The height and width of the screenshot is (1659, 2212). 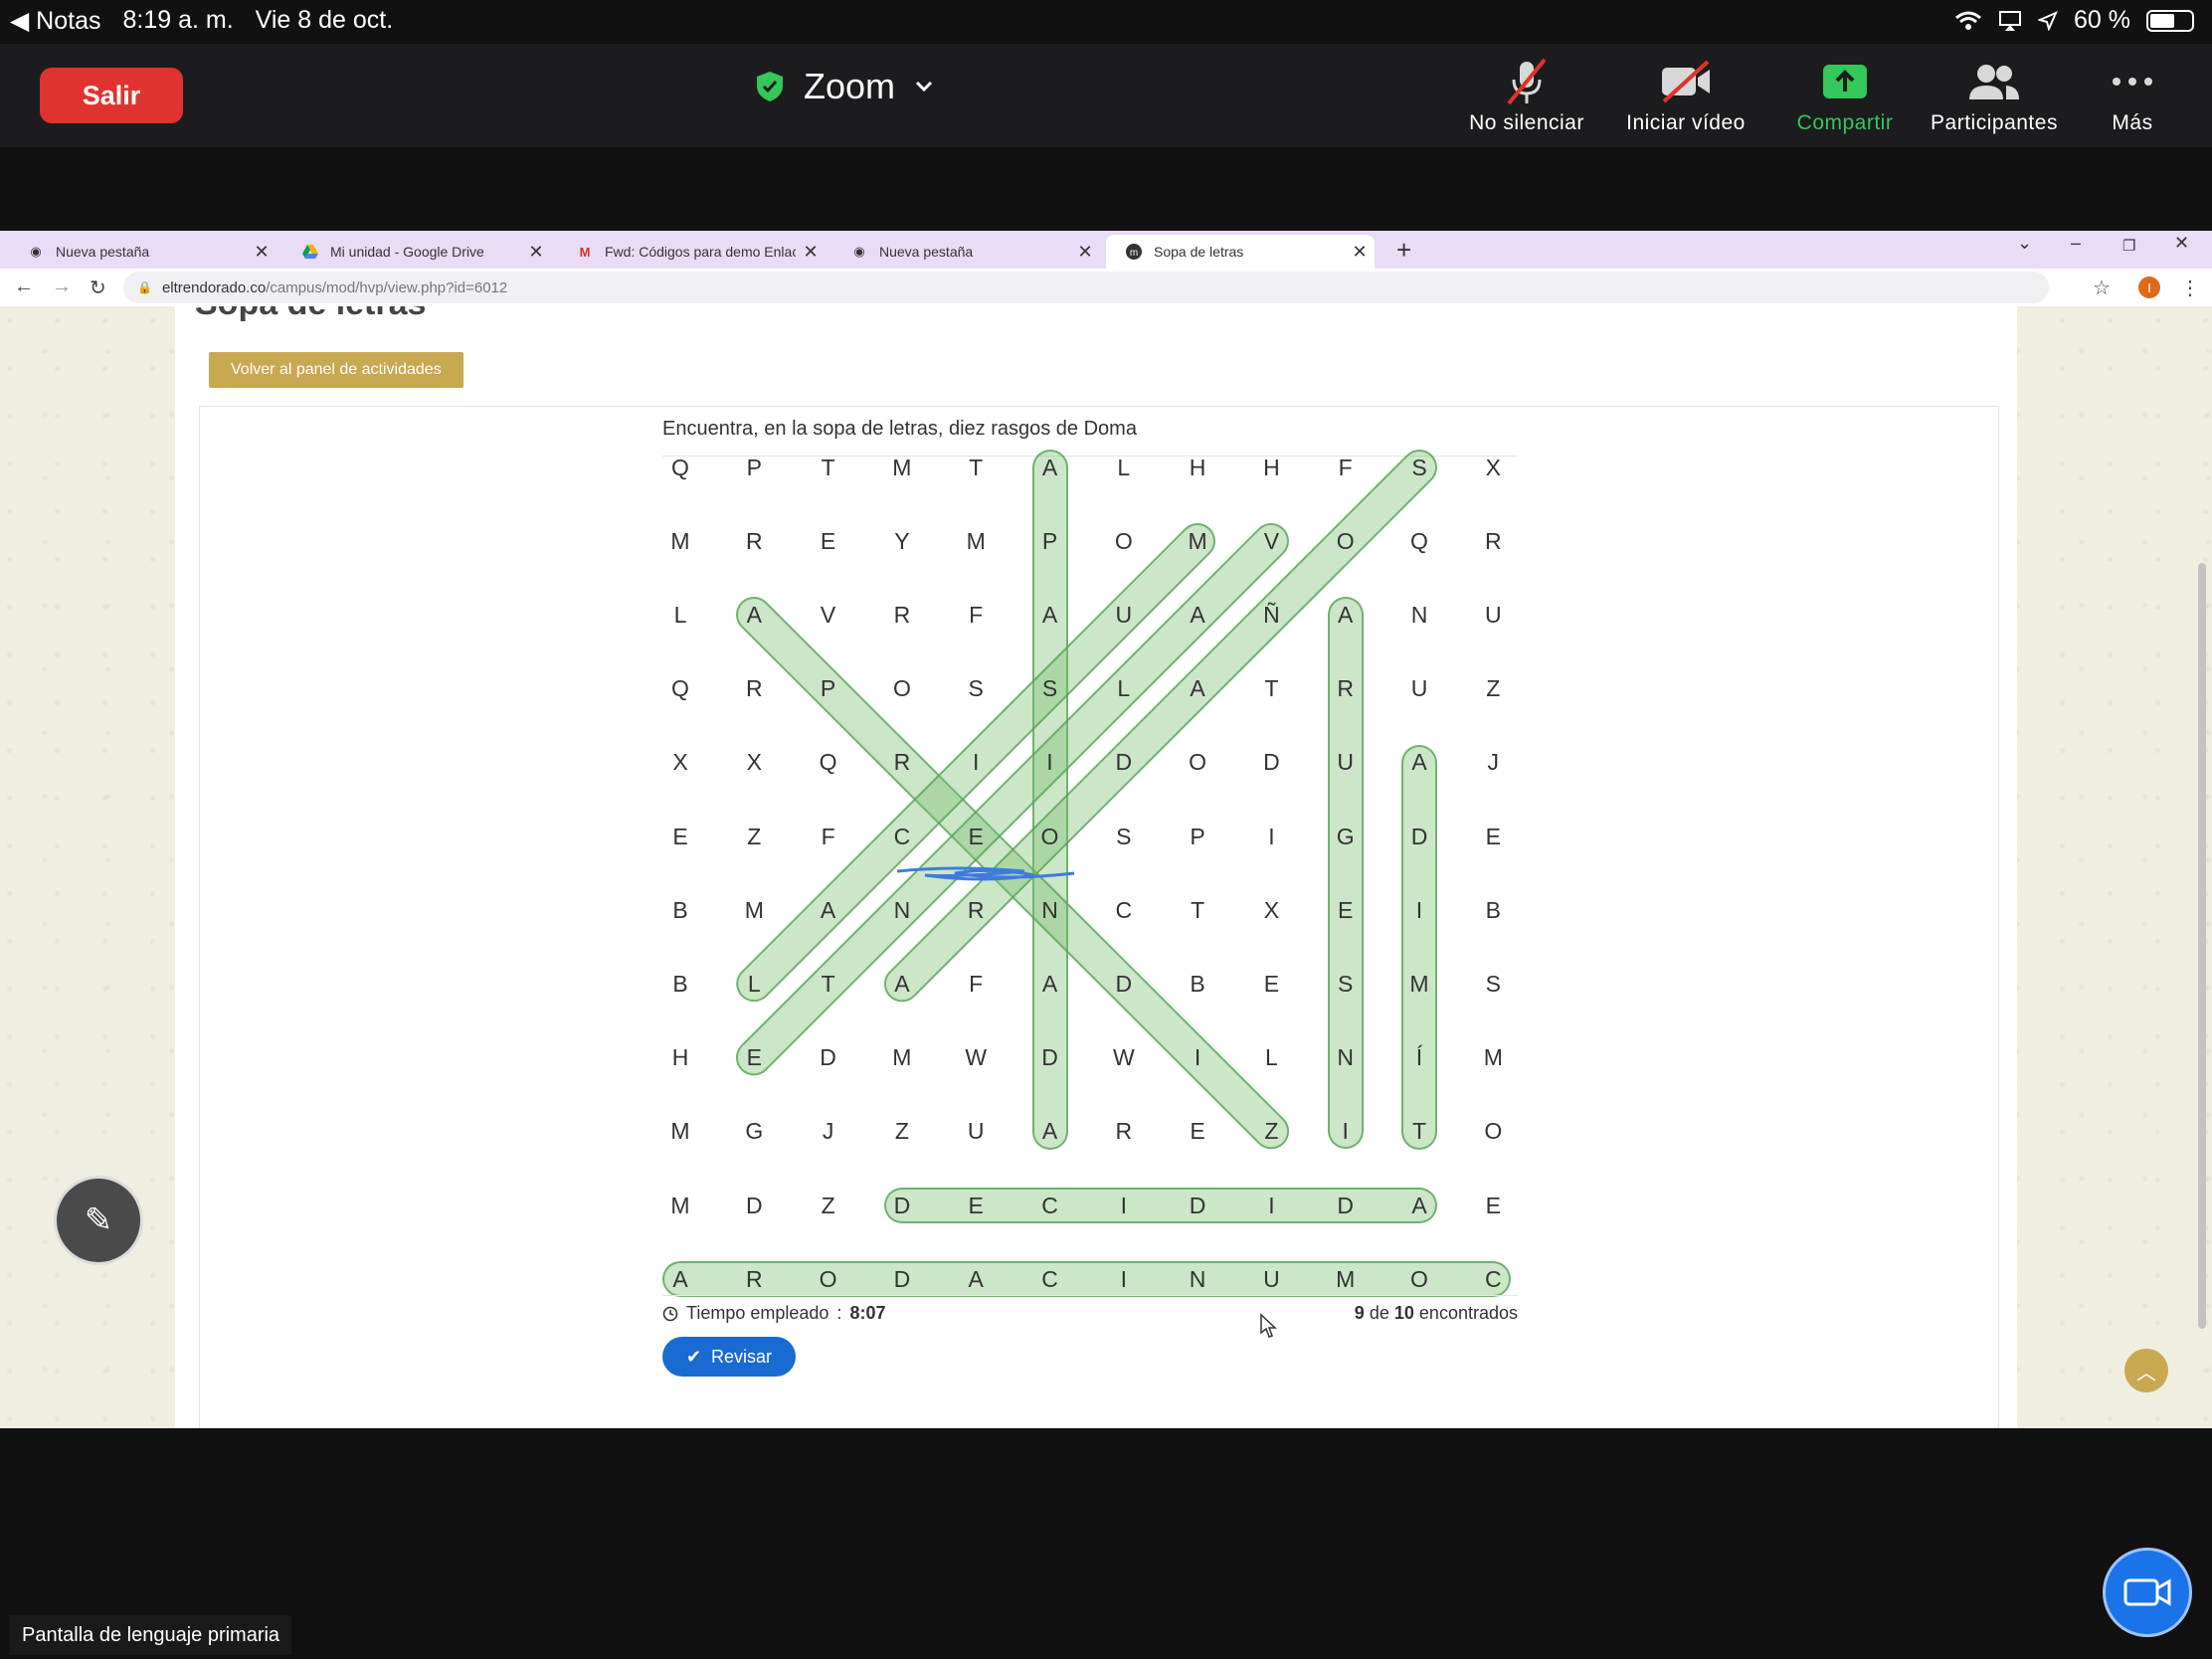 I want to click on grid-letter: Í, so click(x=1419, y=1058).